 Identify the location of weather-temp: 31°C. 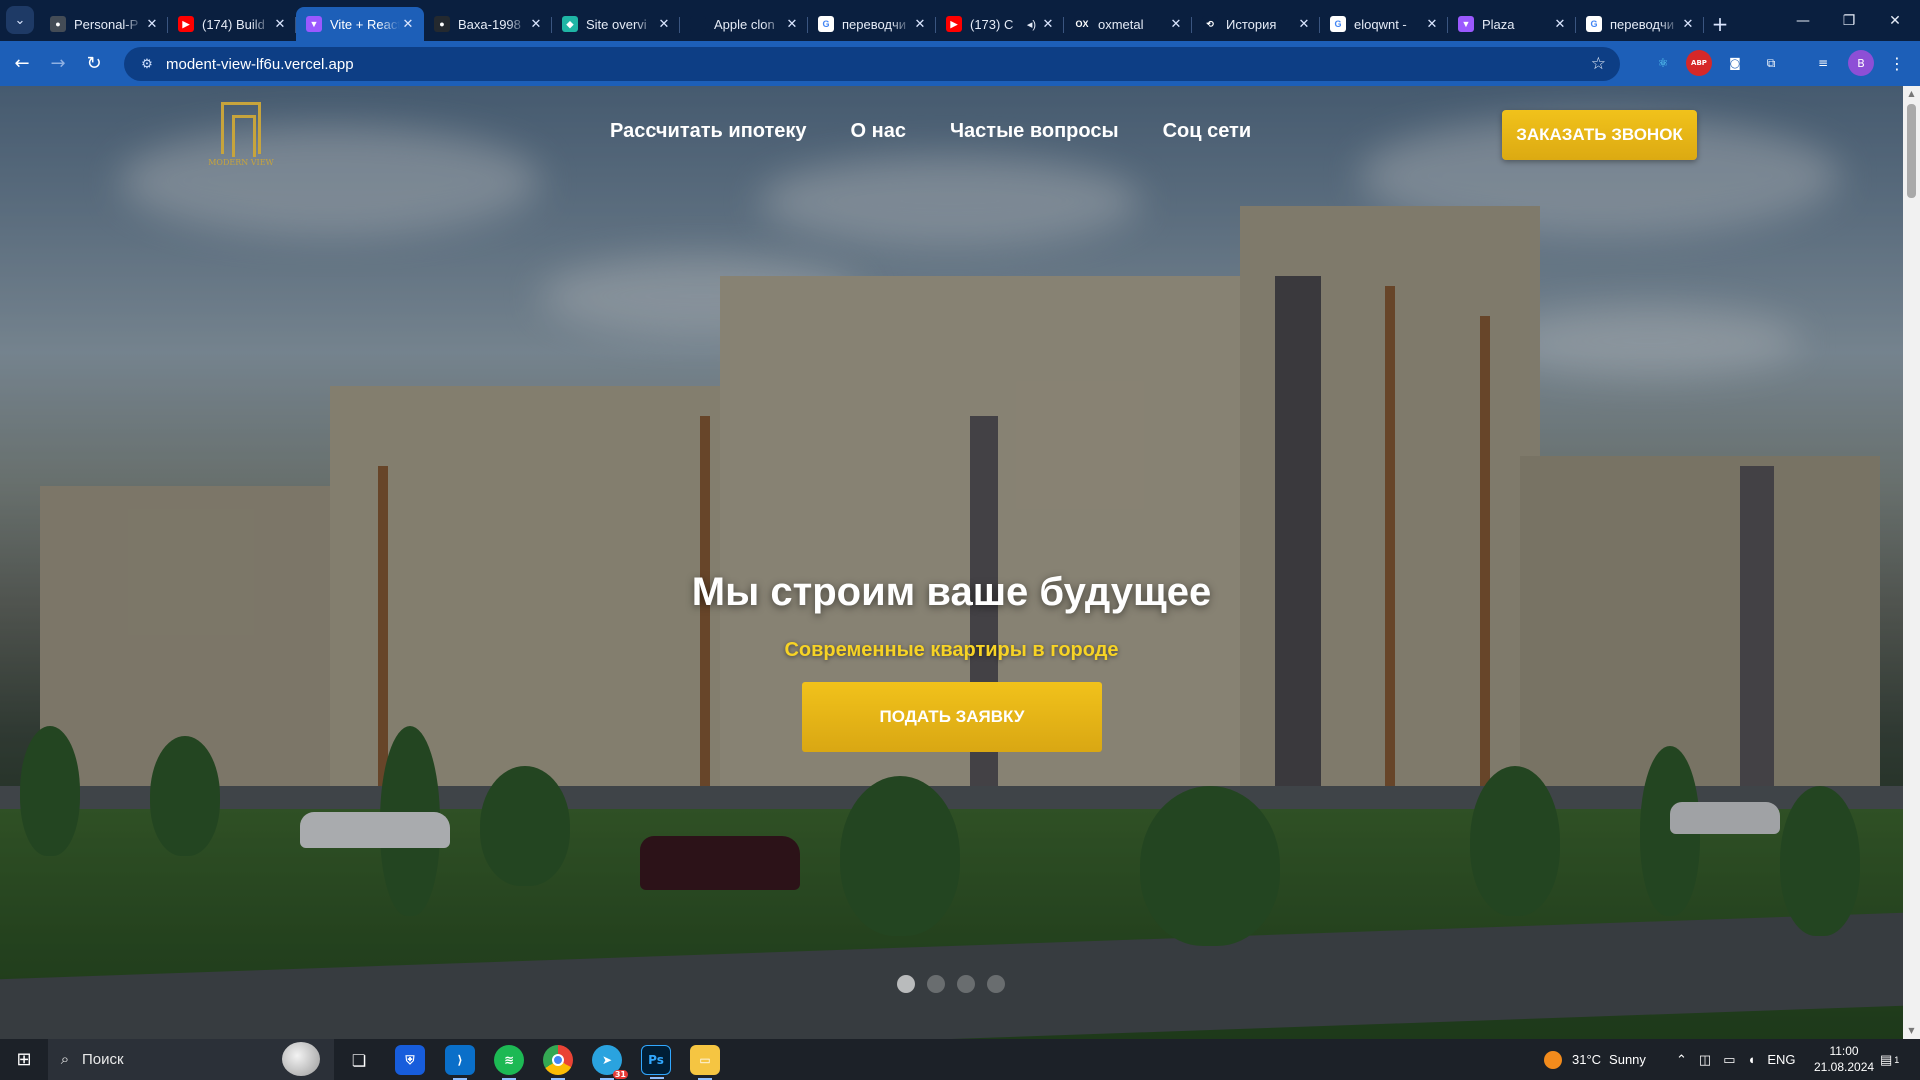
(1587, 1059).